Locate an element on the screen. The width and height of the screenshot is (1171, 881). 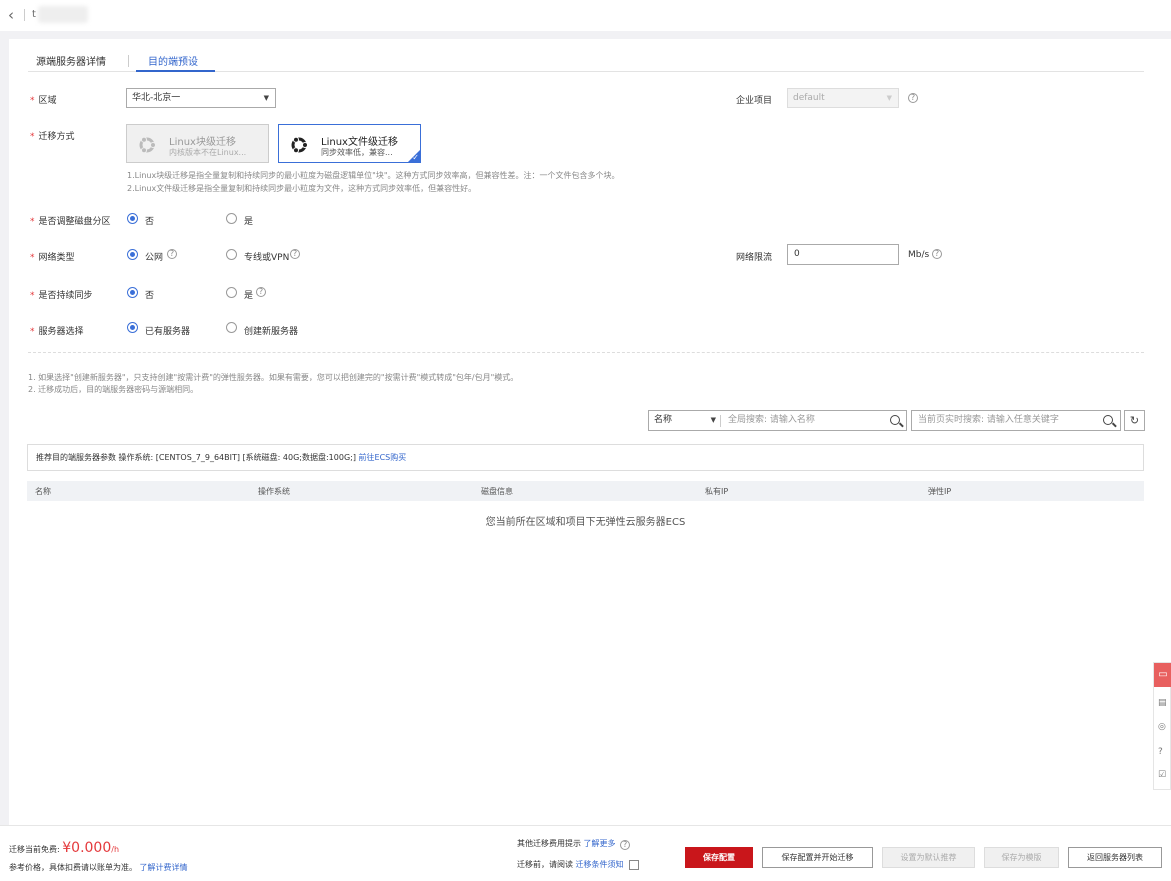
region-select: 华北-北京一 ▼ is located at coordinates (201, 98).